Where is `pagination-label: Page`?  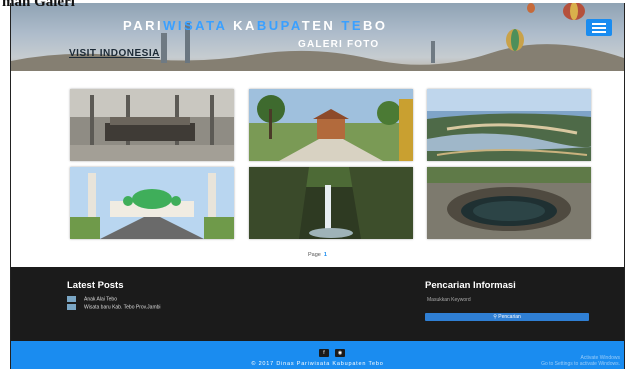 pagination-label: Page is located at coordinates (314, 255).